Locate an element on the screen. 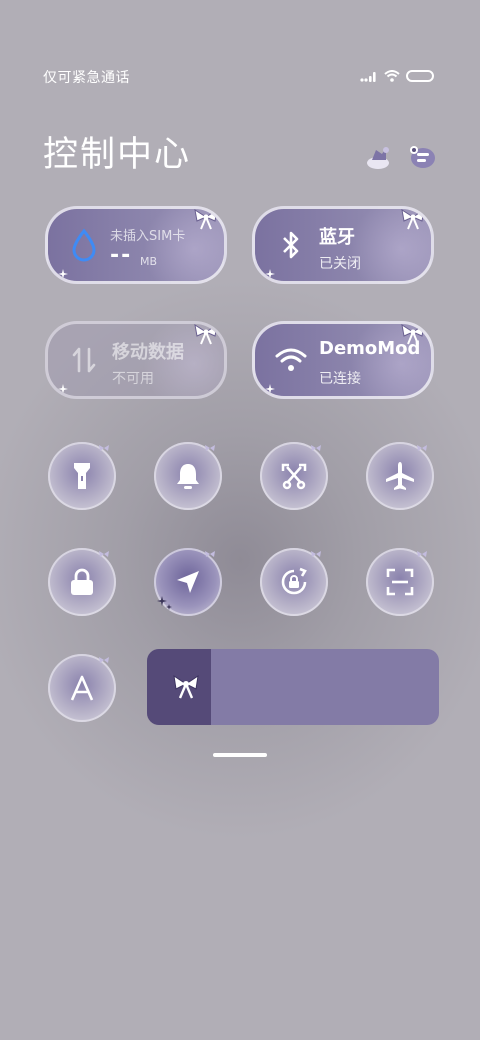  water-drop-icon is located at coordinates (84, 245).